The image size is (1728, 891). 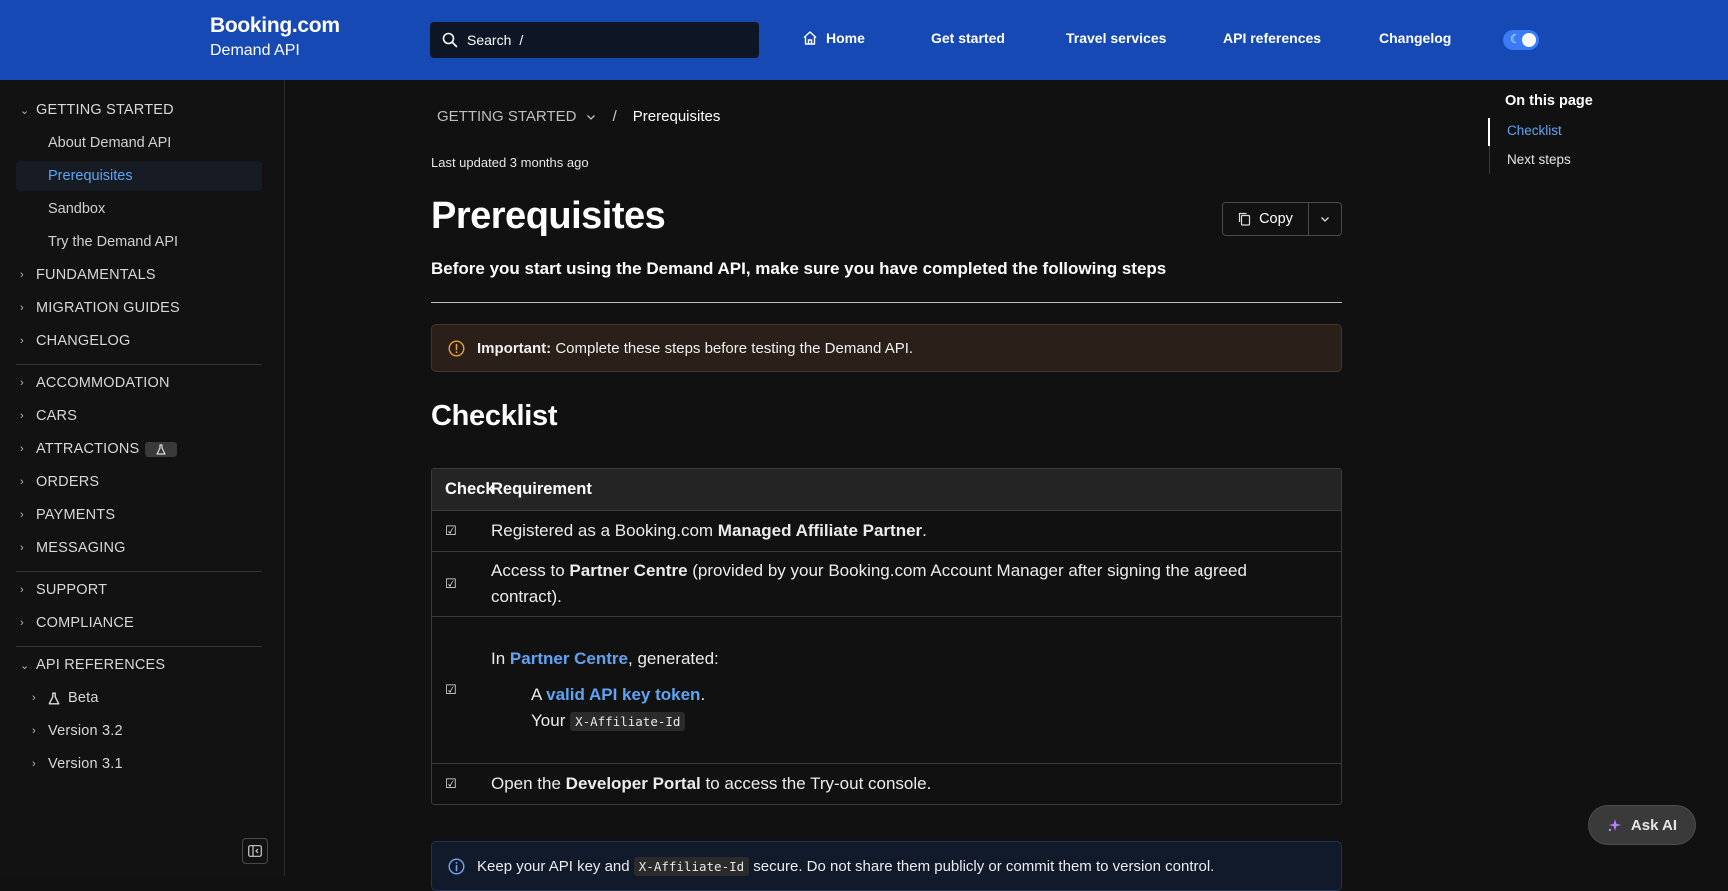 What do you see at coordinates (886, 490) in the screenshot?
I see `table-header: Check Requirement` at bounding box center [886, 490].